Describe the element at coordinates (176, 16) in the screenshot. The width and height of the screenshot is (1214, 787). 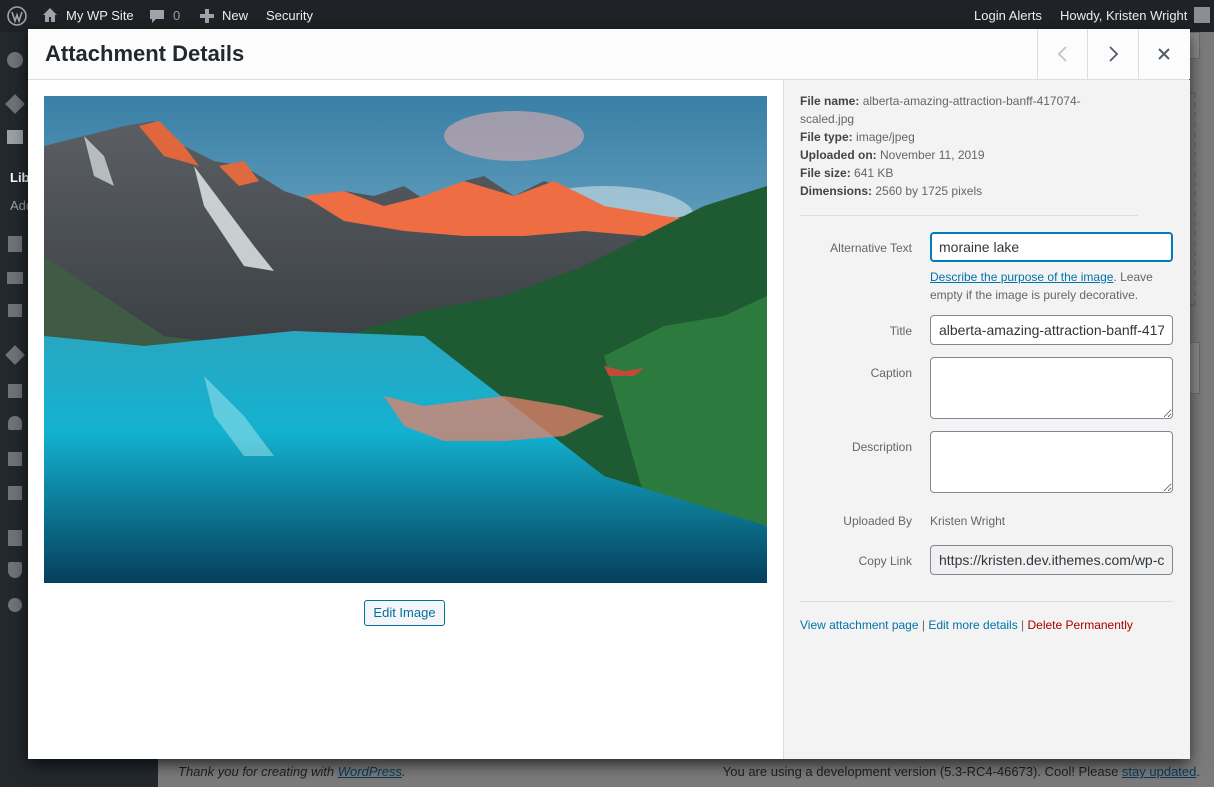
I see `comments-count: 0` at that location.